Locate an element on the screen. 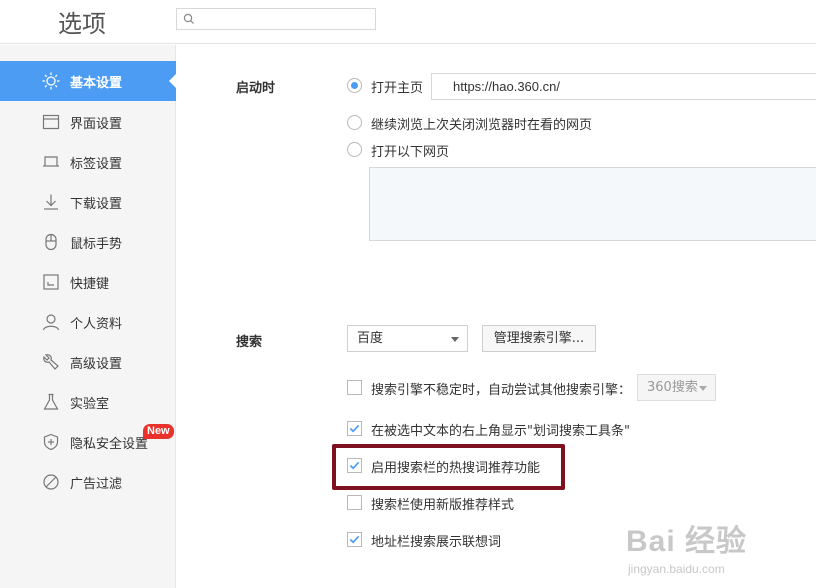  wrench-icon is located at coordinates (51, 362).